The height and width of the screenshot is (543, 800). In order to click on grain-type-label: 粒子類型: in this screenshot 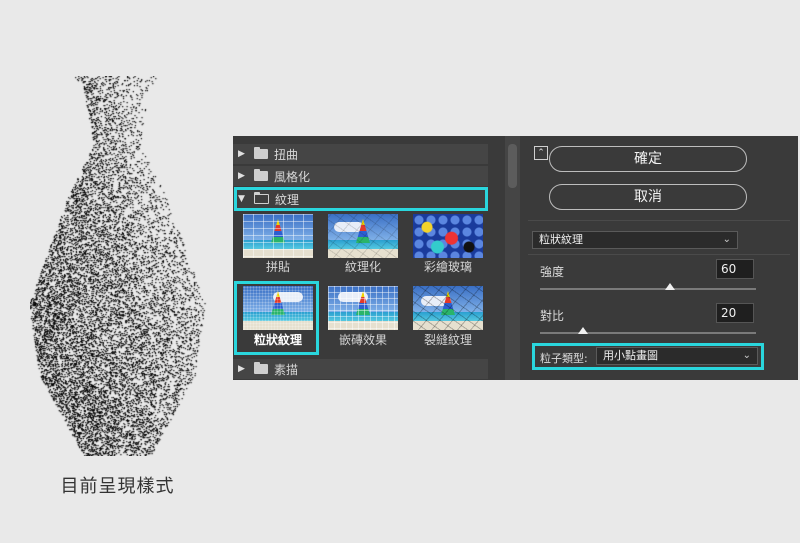, I will do `click(564, 358)`.